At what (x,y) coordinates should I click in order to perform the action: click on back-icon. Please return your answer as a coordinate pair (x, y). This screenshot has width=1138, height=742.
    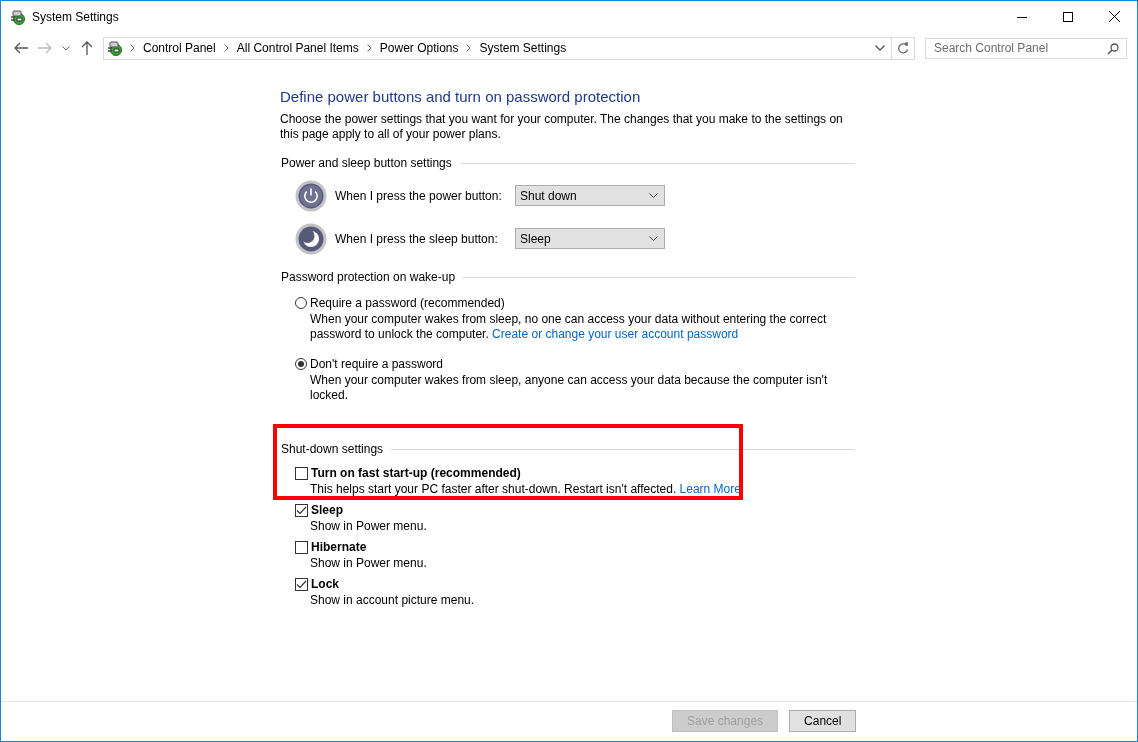
    Looking at the image, I should click on (21, 48).